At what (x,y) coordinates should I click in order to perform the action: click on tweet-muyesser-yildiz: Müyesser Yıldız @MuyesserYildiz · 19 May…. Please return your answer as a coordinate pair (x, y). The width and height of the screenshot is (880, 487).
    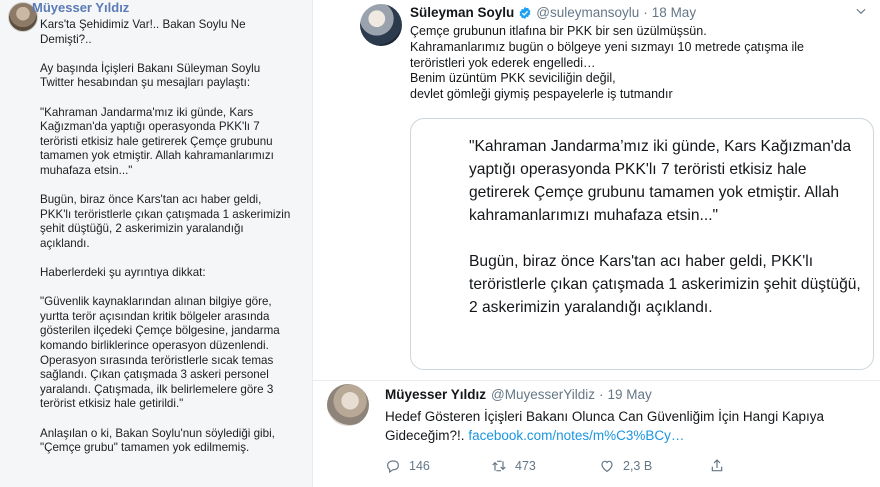
    Looking at the image, I should click on (596, 434).